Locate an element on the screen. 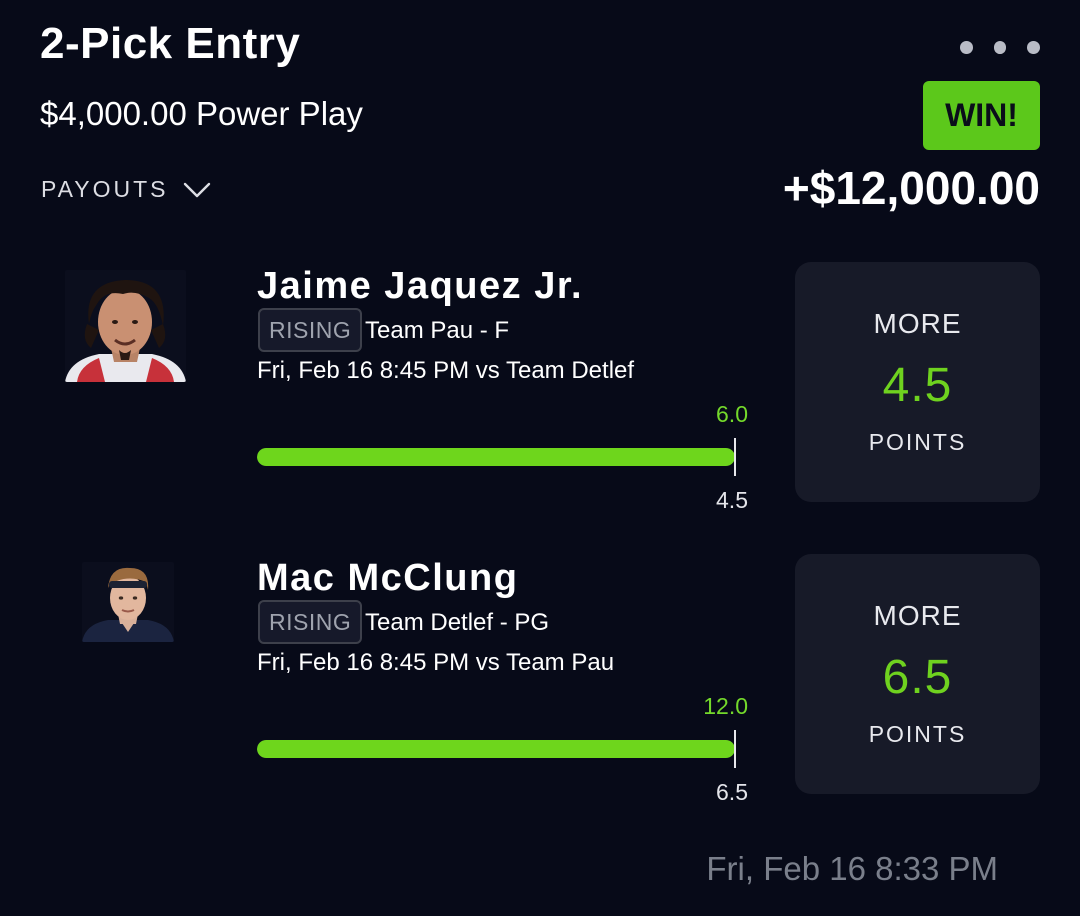  line-value: 6.5 is located at coordinates (732, 792).